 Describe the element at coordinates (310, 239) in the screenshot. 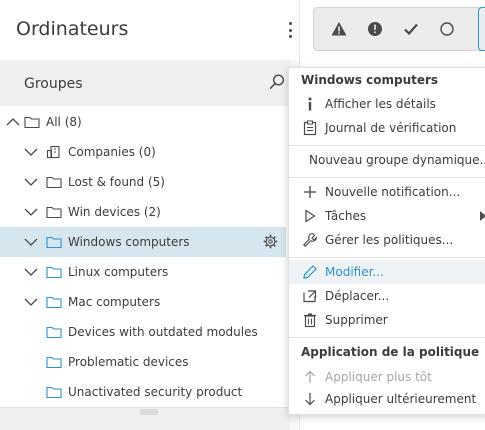

I see `wrench-icon` at that location.